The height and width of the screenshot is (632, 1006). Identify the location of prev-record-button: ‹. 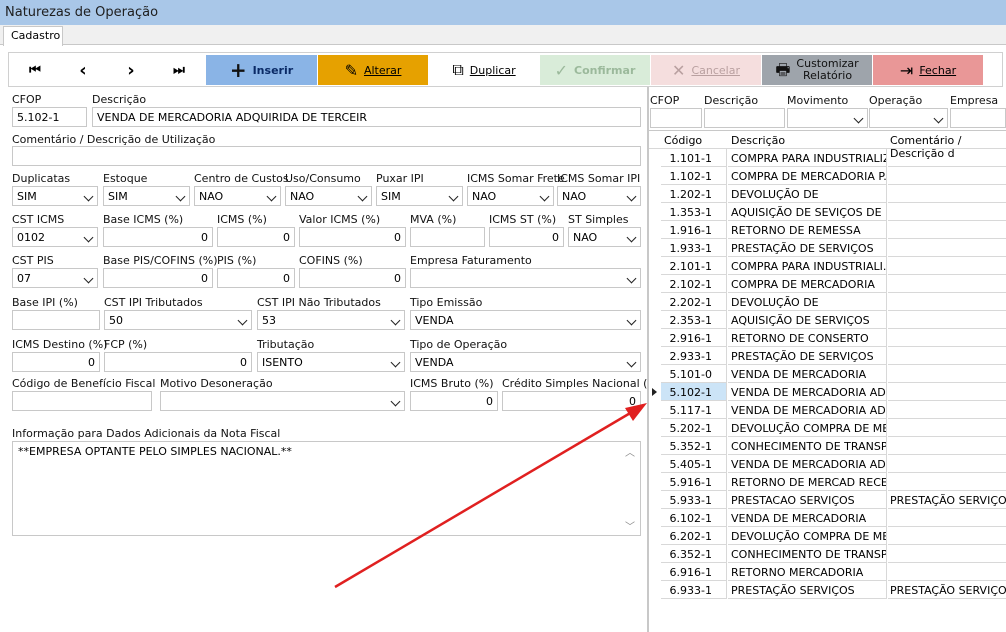
(83, 70).